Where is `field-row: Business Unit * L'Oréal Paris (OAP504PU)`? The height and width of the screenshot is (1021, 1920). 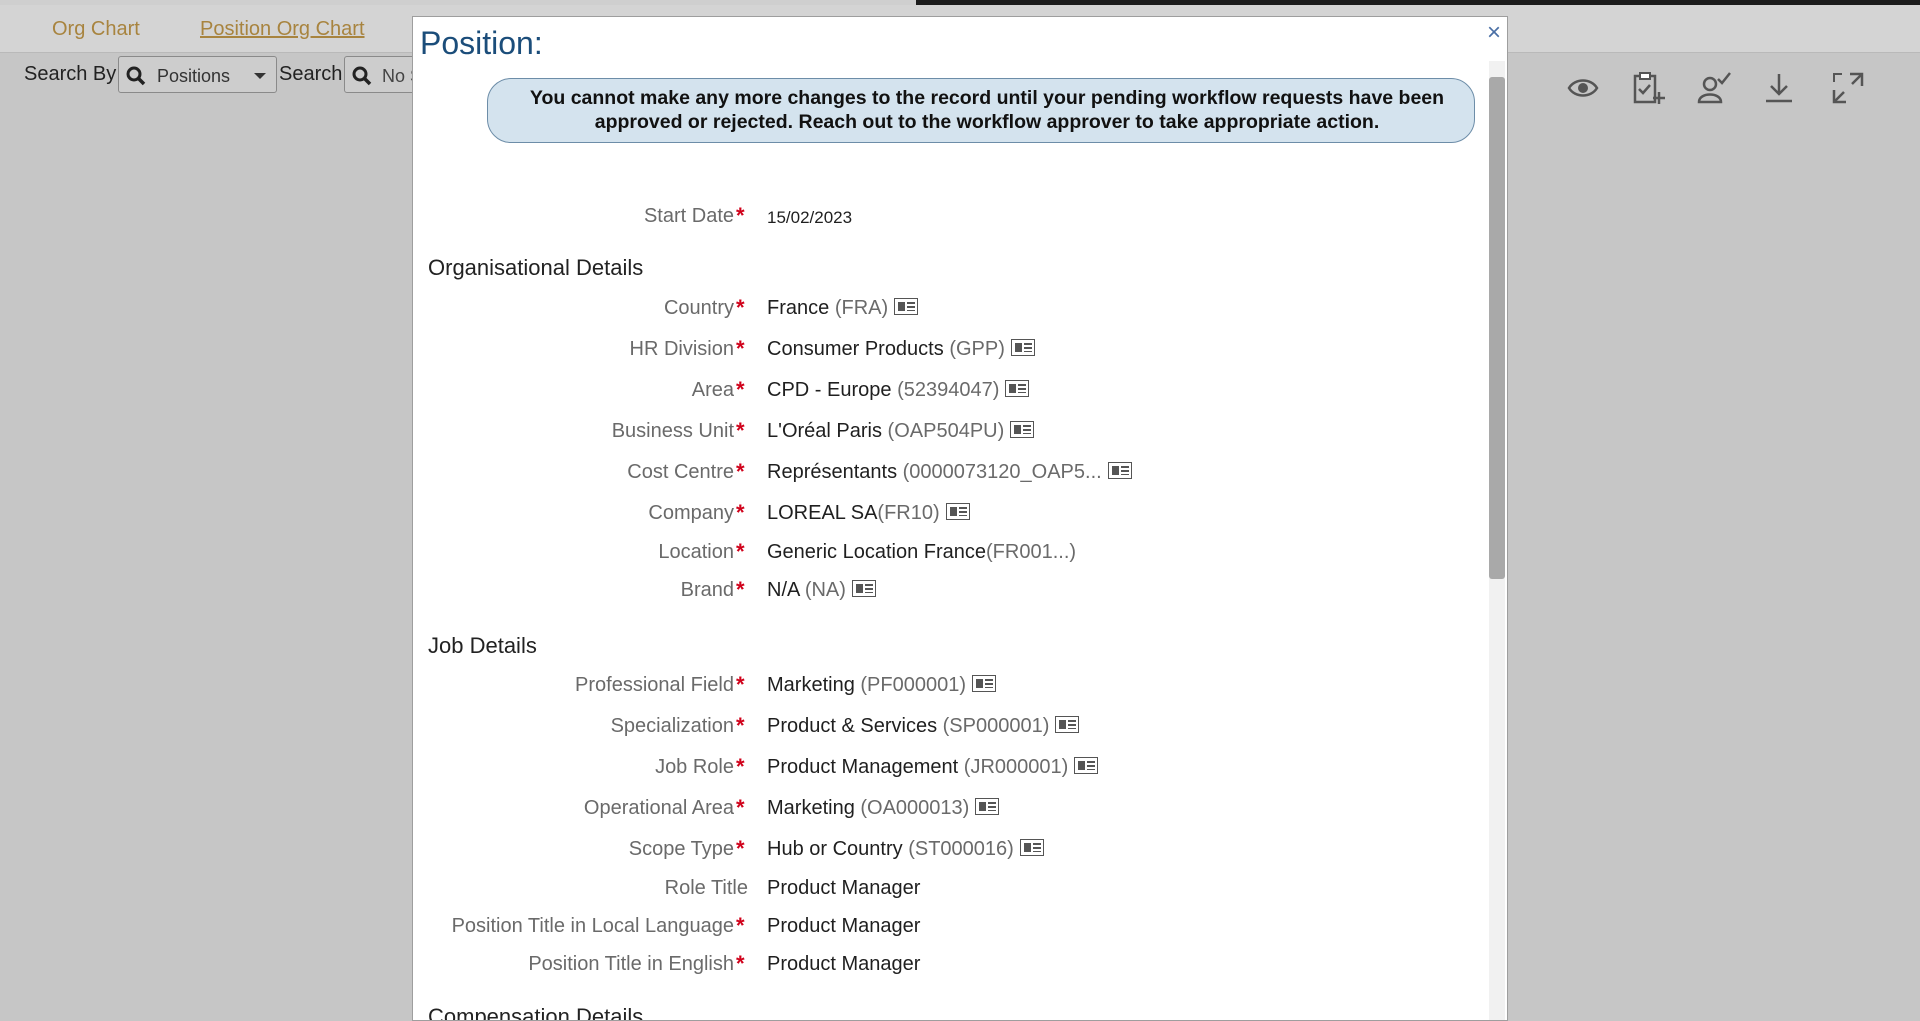
field-row: Business Unit * L'Oréal Paris (OAP504PU) is located at coordinates (953, 434).